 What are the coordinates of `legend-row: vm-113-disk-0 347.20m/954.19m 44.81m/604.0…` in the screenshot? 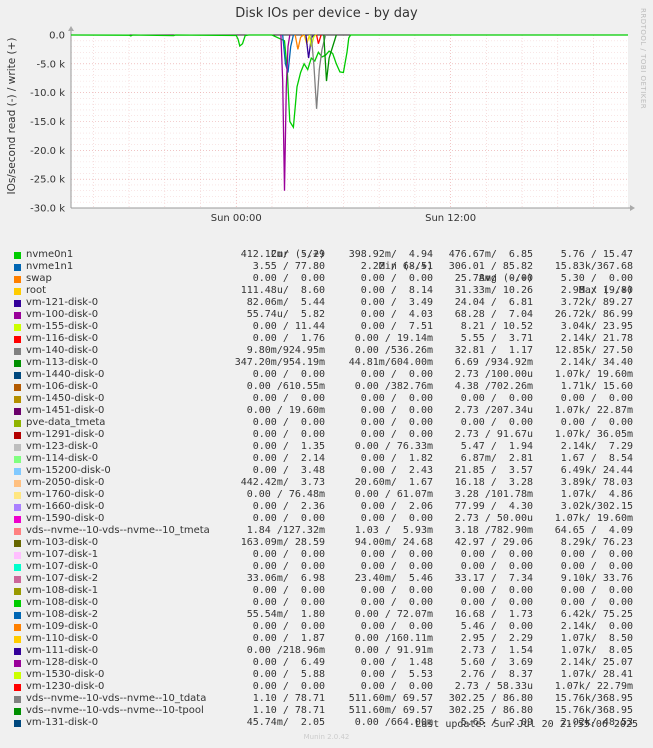 It's located at (327, 363).